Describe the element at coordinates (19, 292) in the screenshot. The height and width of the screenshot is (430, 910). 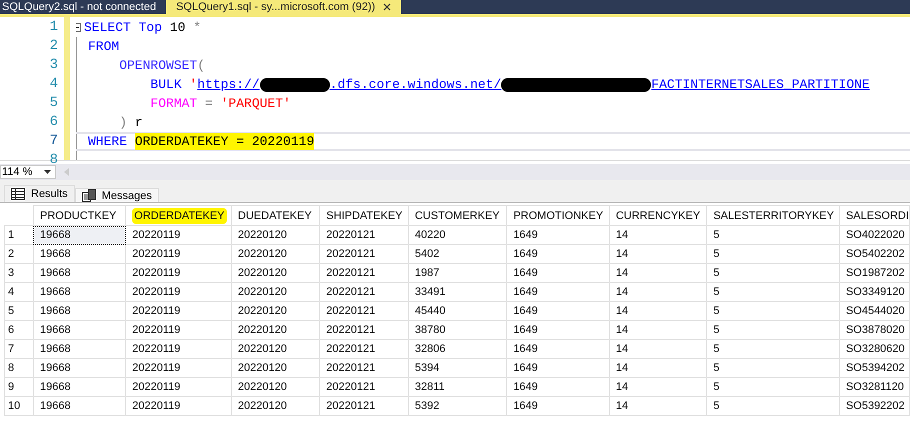
I see `row-number: 4` at that location.